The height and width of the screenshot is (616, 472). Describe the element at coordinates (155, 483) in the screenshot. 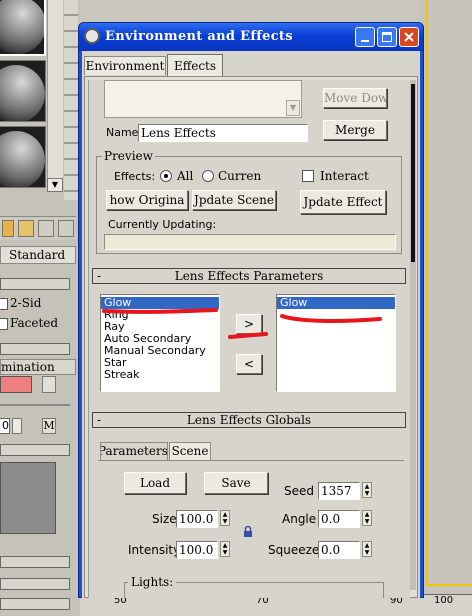

I see `load-button: Load` at that location.